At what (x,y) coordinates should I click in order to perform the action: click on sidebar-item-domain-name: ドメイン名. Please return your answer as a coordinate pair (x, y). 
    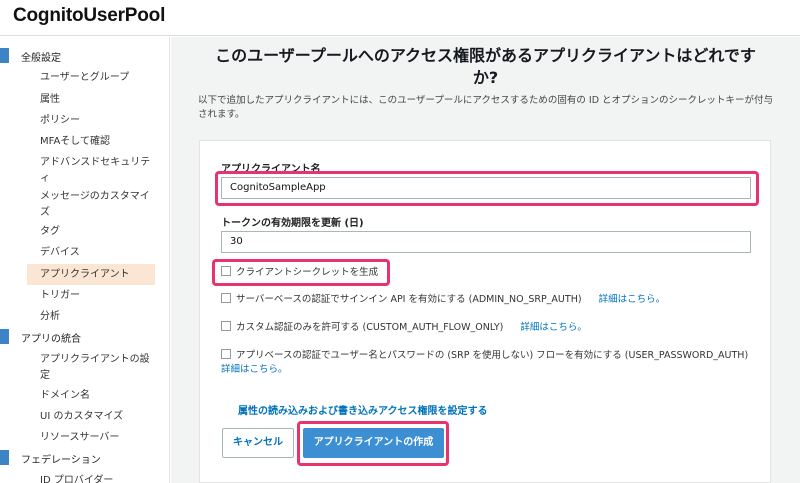
    Looking at the image, I should click on (91, 396).